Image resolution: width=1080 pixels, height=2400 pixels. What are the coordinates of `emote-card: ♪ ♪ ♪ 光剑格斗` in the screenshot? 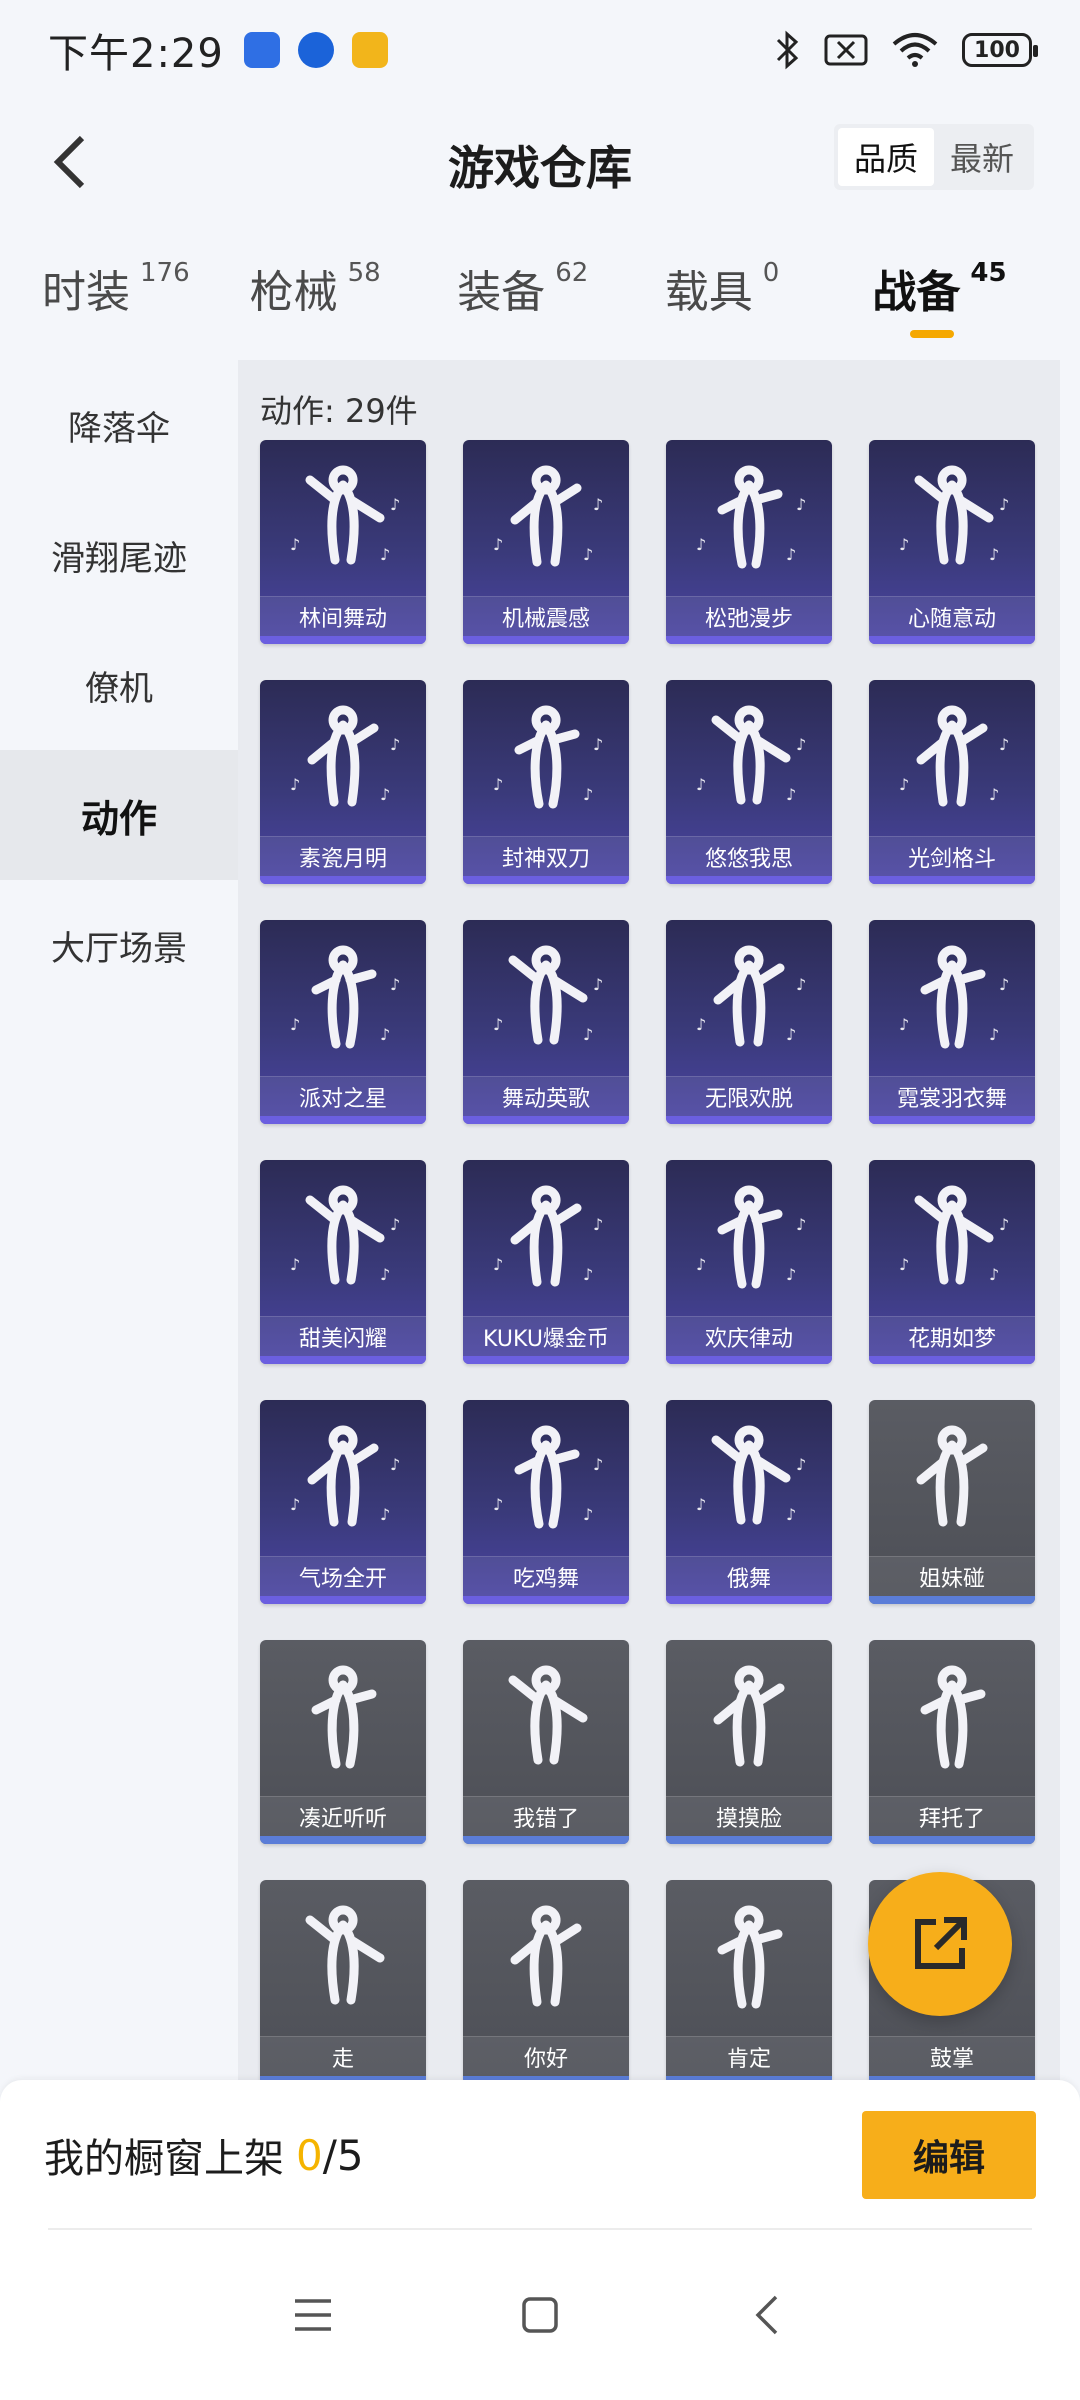 It's located at (952, 782).